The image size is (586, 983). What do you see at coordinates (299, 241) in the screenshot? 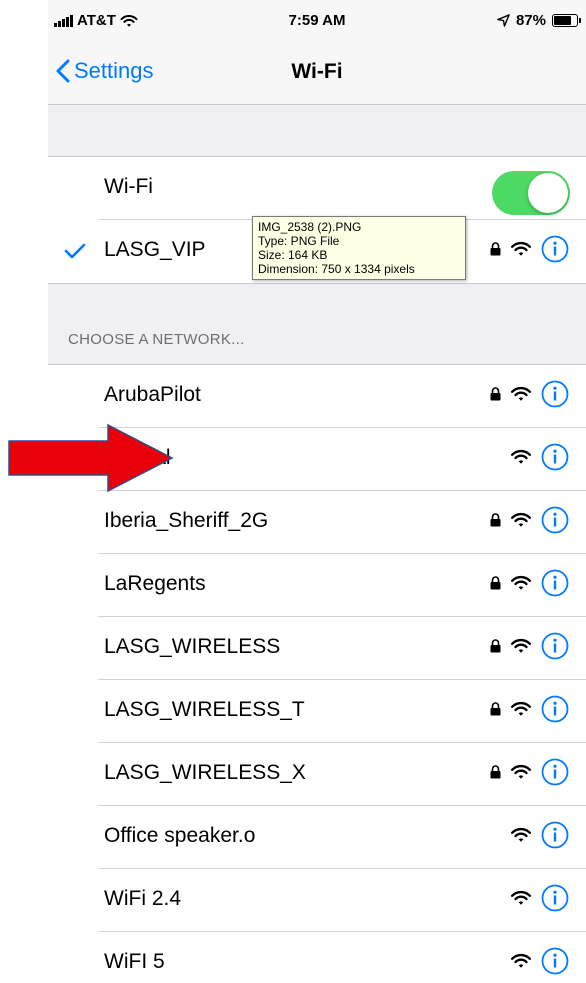
I see `tooltip-type: Type: PNG File` at bounding box center [299, 241].